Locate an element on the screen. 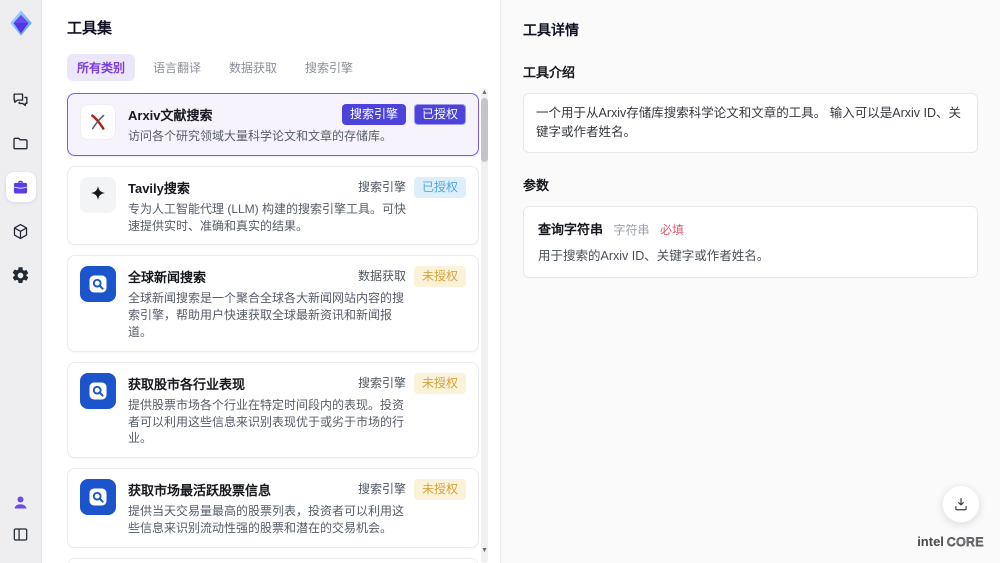 This screenshot has width=1000, height=563. param-description: 用于搜索的Arxiv ID、关键字或作者姓名。 is located at coordinates (654, 255).